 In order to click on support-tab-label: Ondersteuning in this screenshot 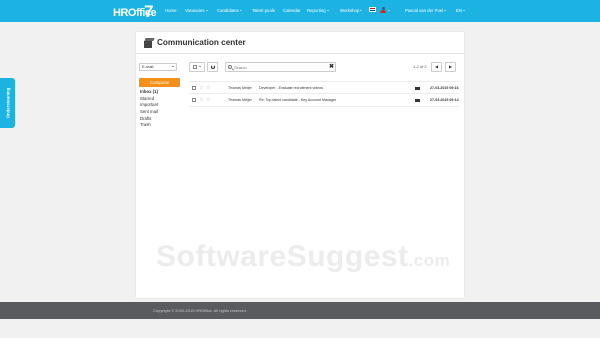, I will do `click(7, 103)`.